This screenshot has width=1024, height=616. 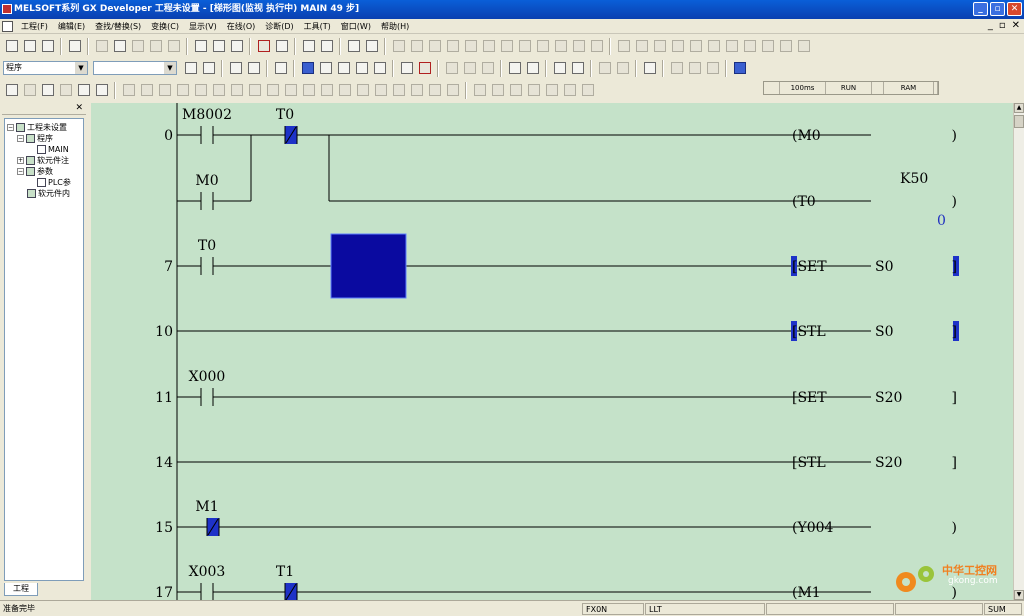 What do you see at coordinates (1018, 351) in the screenshot?
I see `vertical-scrollbar: ▲ ▼` at bounding box center [1018, 351].